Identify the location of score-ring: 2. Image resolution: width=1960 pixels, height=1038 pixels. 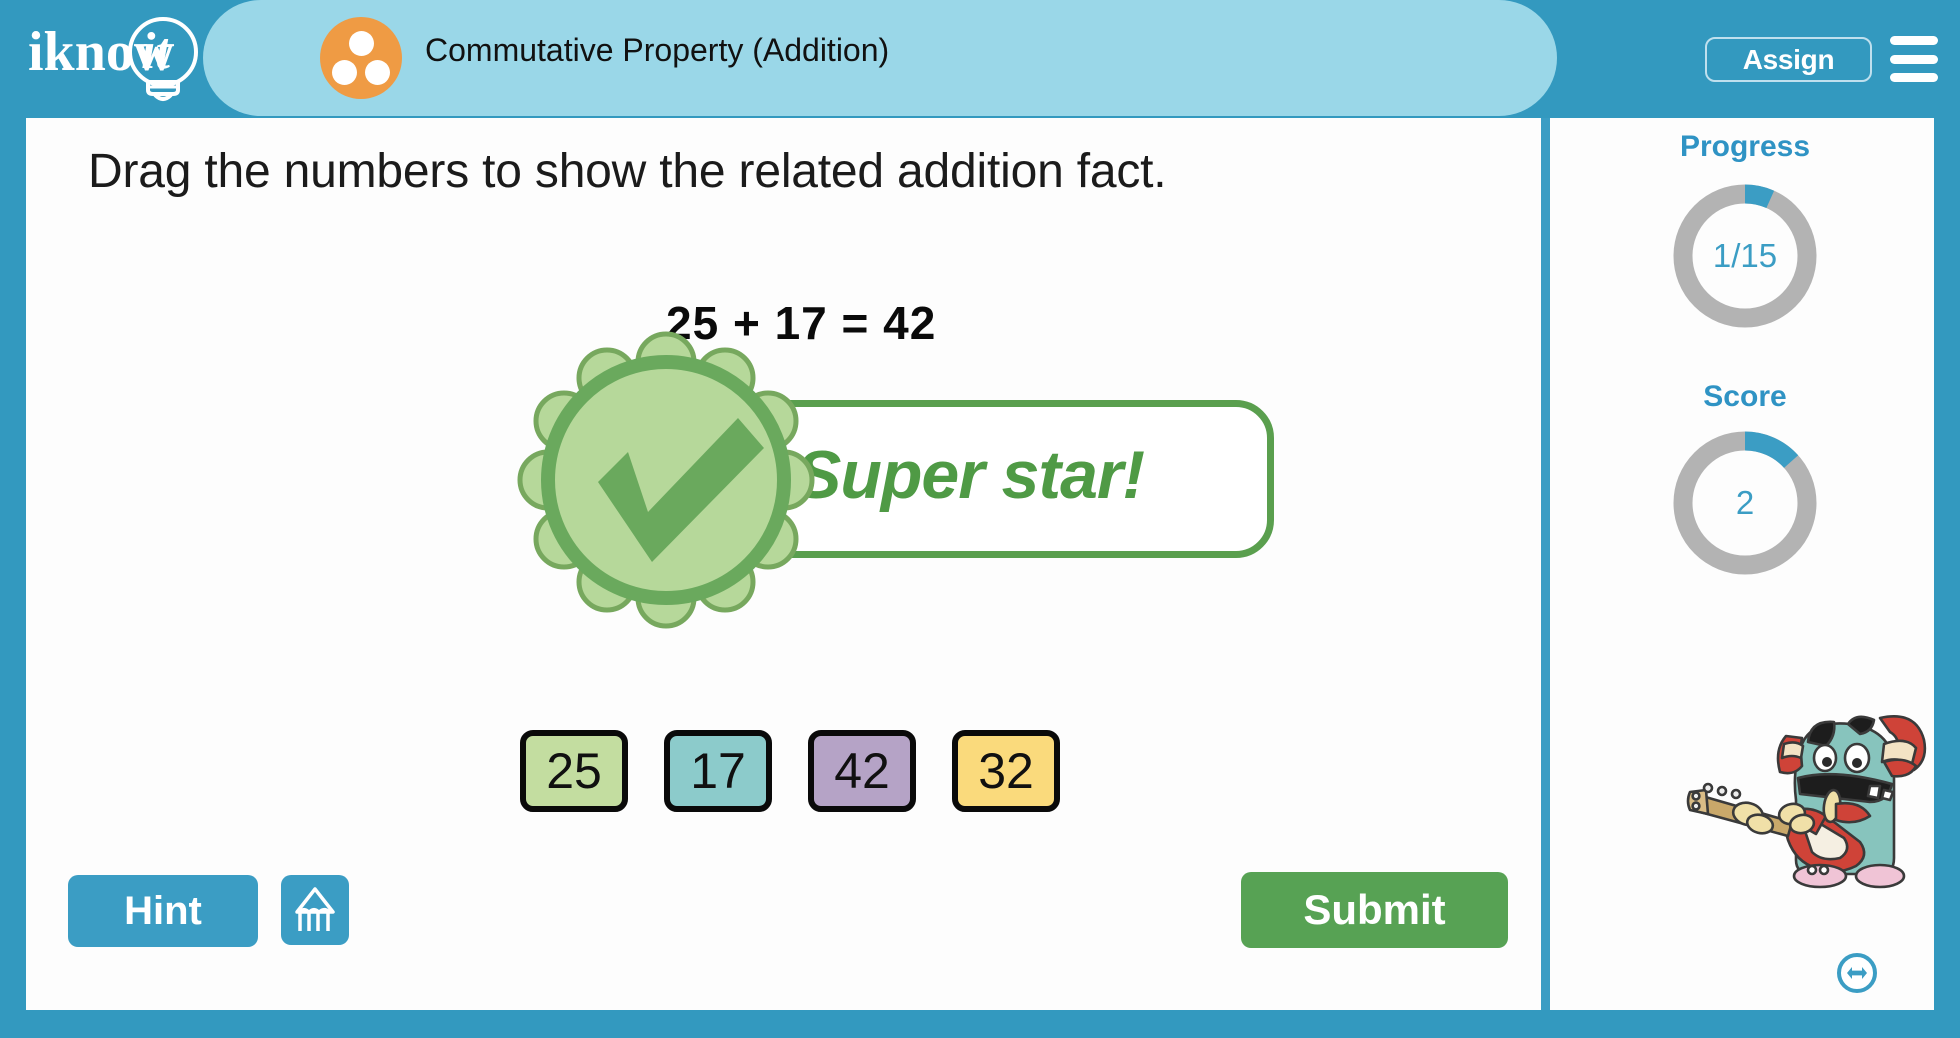
(1745, 503).